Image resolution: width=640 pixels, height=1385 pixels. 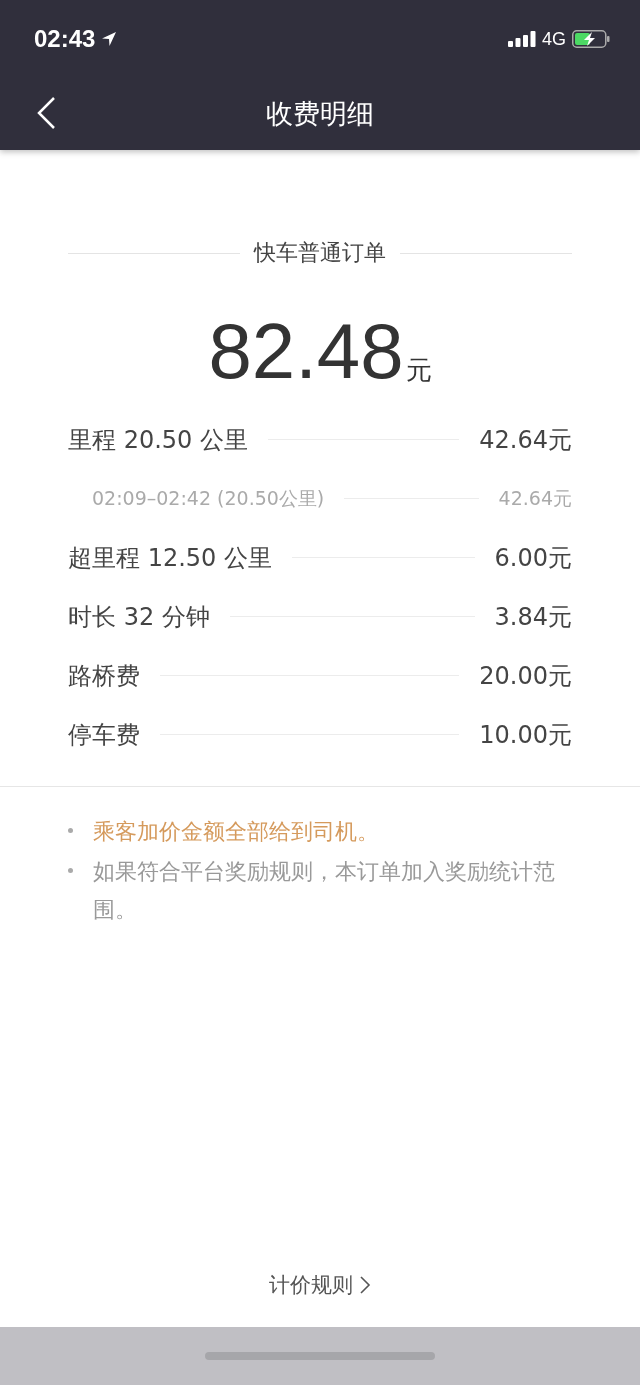 What do you see at coordinates (208, 498) in the screenshot?
I see `fee-label: 02:09–02:42 (20.50公里)` at bounding box center [208, 498].